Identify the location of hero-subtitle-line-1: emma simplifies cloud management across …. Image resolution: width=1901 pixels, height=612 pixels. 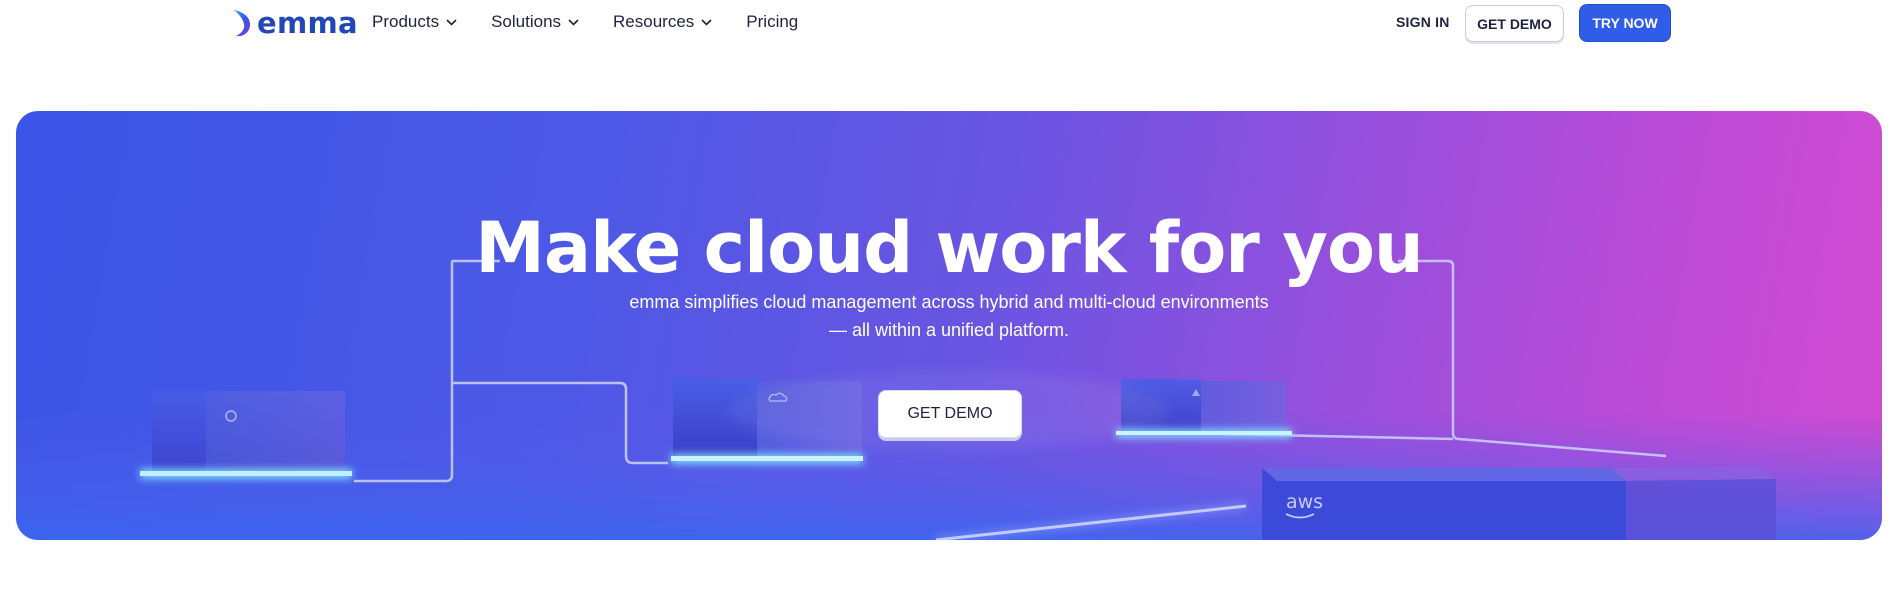
(949, 302).